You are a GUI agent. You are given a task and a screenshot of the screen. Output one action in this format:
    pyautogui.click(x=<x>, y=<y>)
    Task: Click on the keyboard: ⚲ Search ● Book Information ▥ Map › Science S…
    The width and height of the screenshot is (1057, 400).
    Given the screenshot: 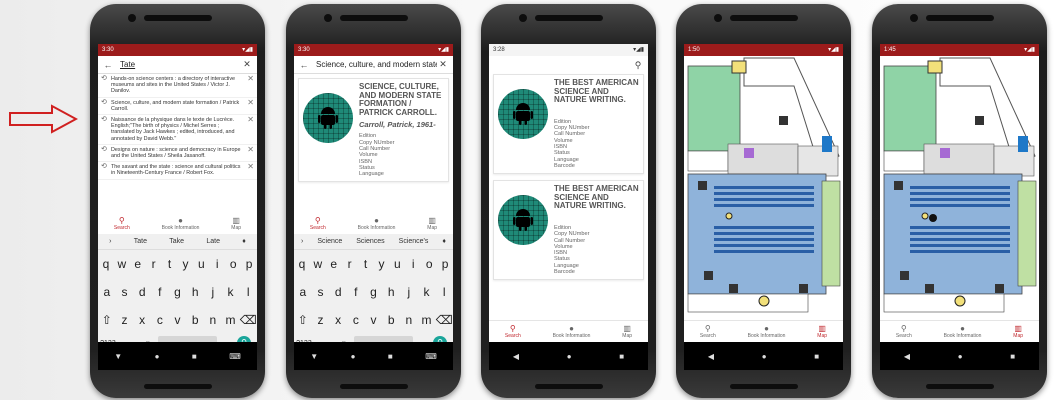 What is the action you would take?
    pyautogui.click(x=373, y=281)
    